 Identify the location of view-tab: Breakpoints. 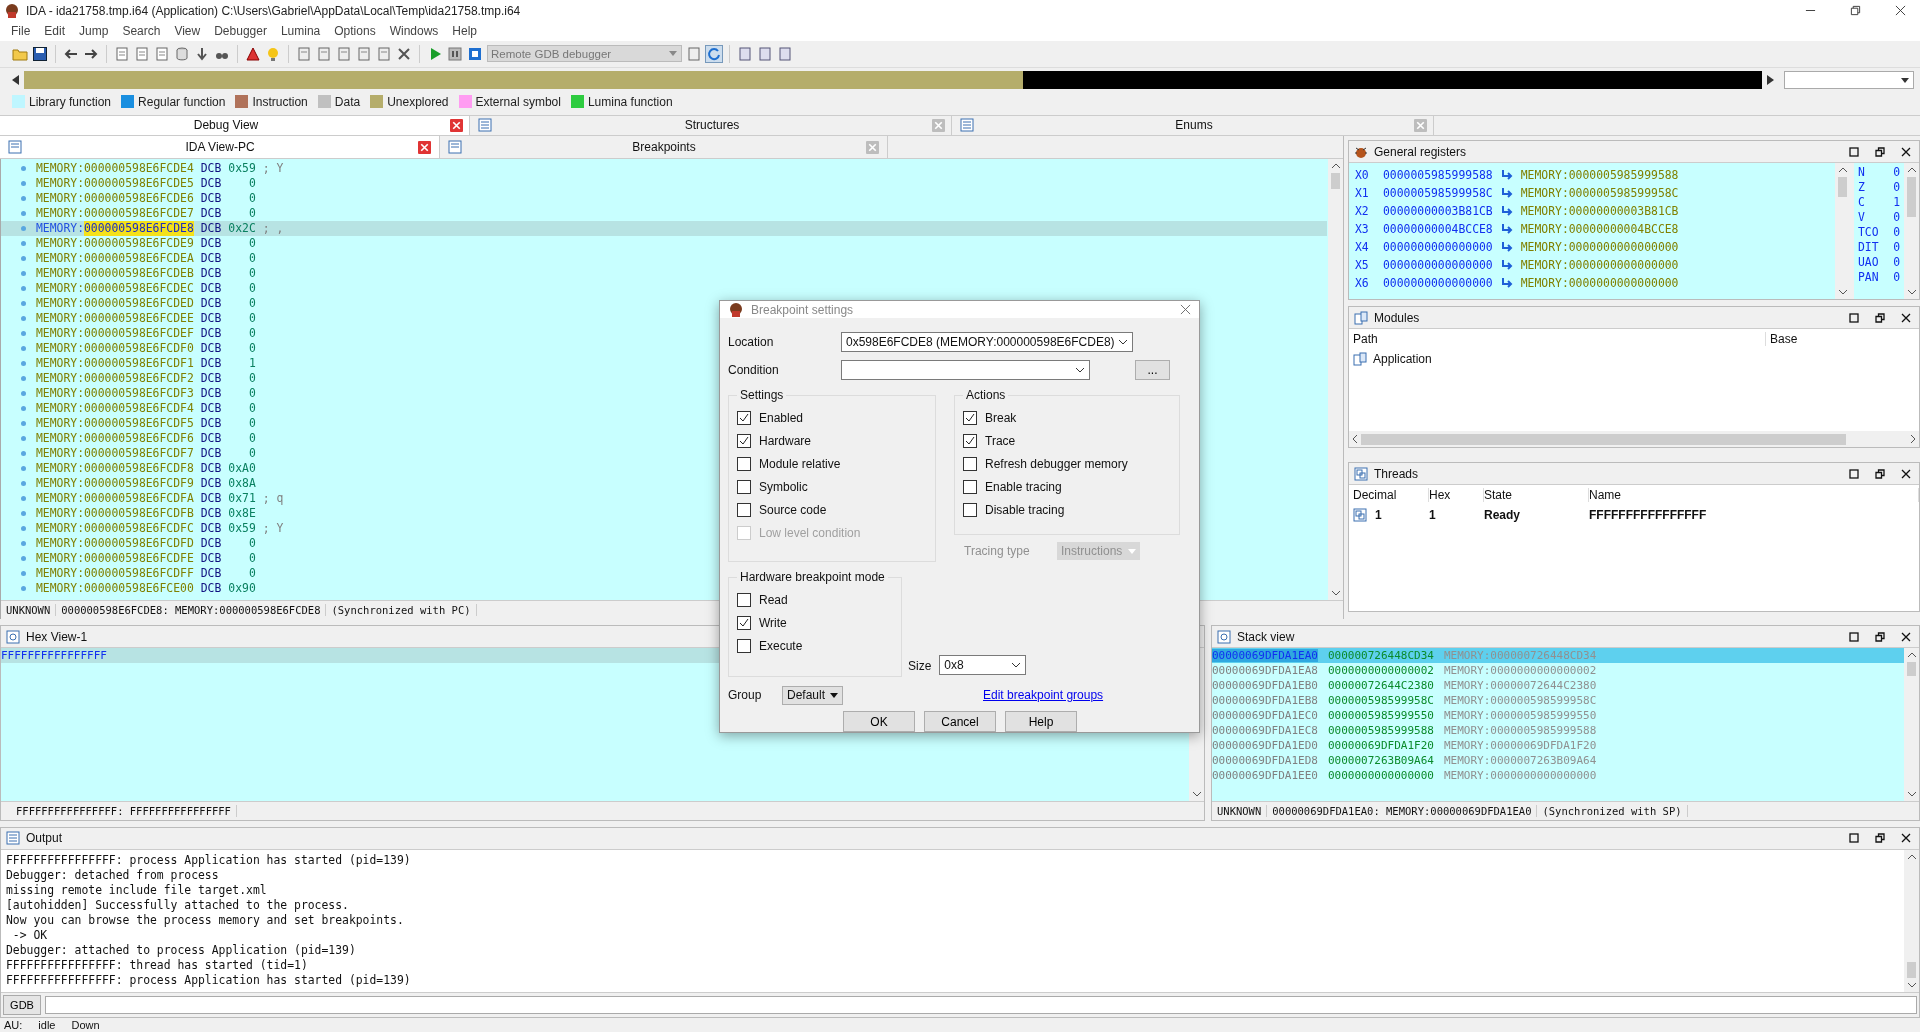
(664, 147).